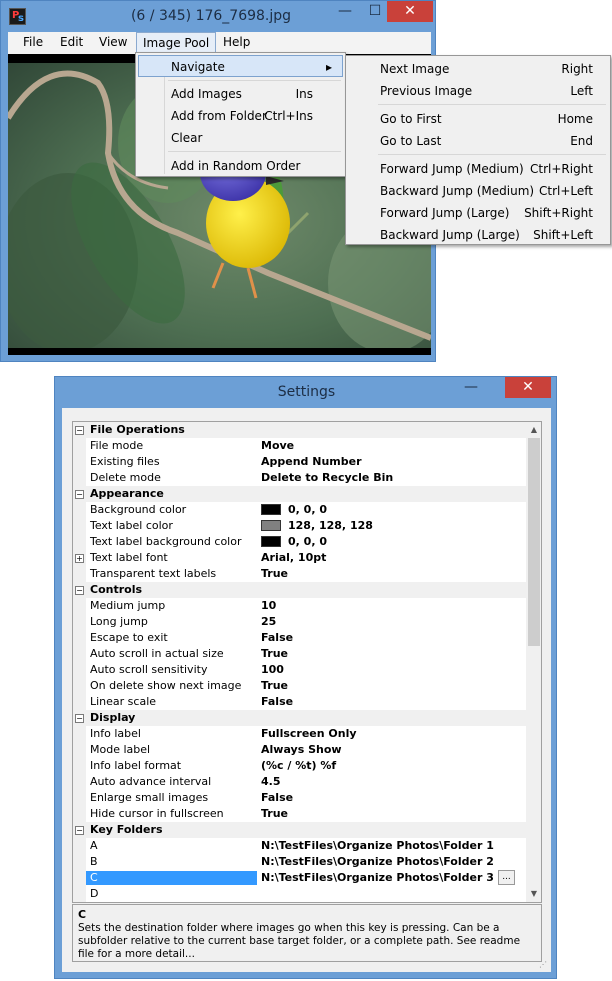 The height and width of the screenshot is (981, 612). Describe the element at coordinates (533, 662) in the screenshot. I see `vertical-scrollbar: ▲ ▼` at that location.